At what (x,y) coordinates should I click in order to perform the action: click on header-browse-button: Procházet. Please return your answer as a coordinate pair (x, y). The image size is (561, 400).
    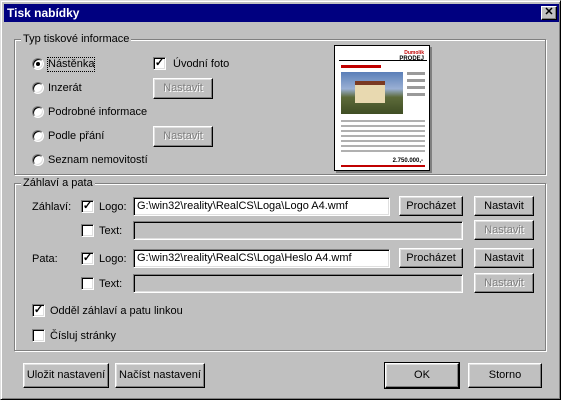
    Looking at the image, I should click on (431, 206).